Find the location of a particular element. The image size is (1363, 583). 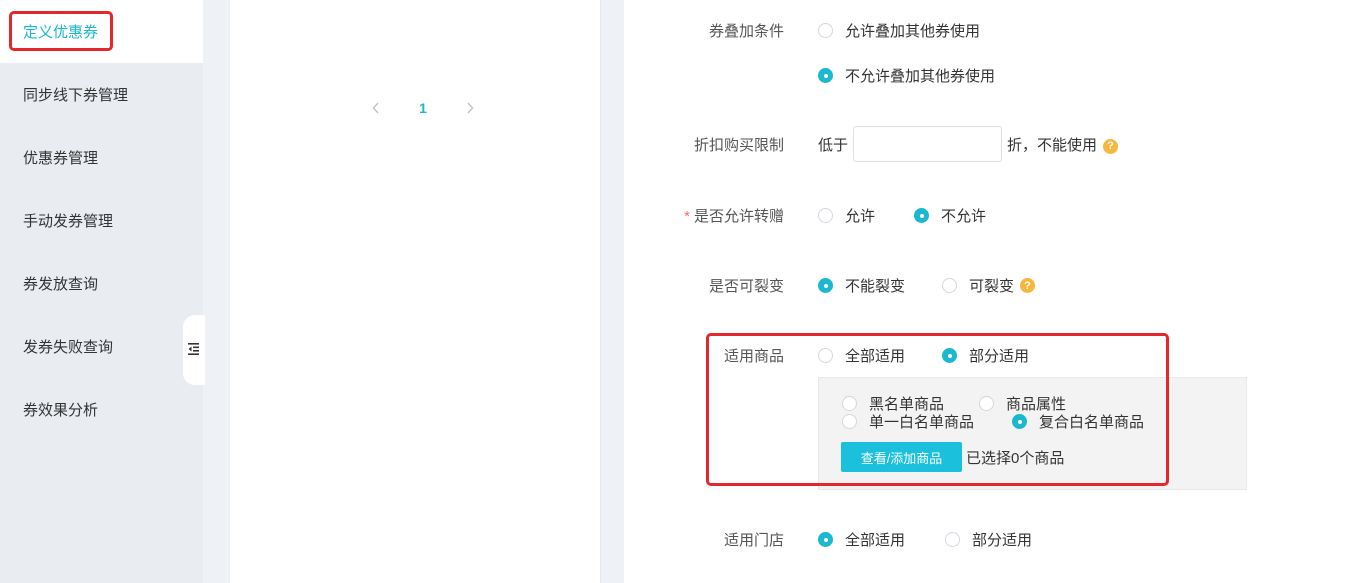

pagination: 1 is located at coordinates (423, 108).